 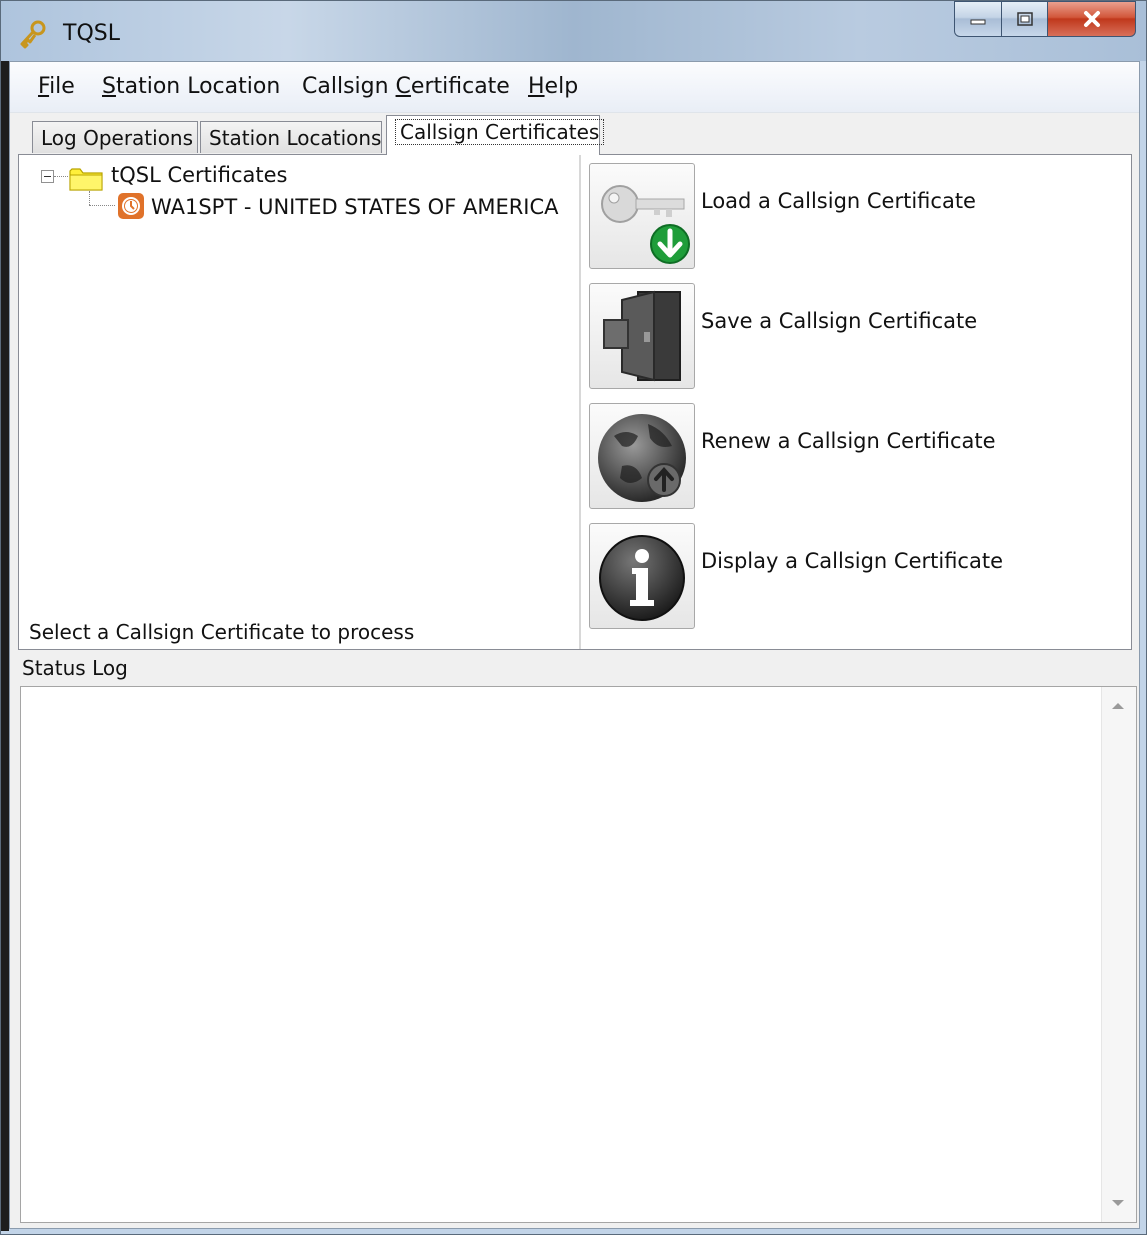 I want to click on status-log-label: Status Log, so click(x=75, y=668).